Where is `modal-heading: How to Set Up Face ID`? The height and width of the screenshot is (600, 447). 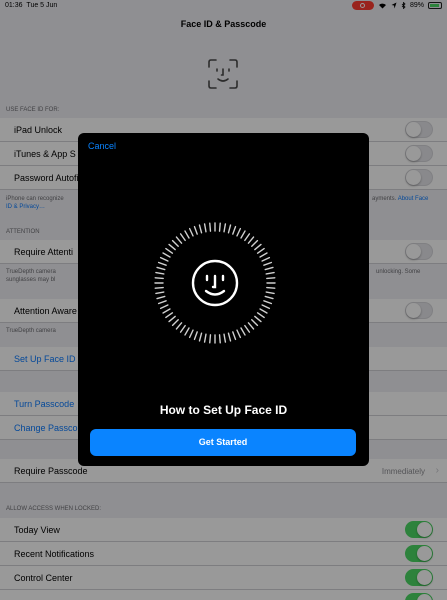 modal-heading: How to Set Up Face ID is located at coordinates (223, 410).